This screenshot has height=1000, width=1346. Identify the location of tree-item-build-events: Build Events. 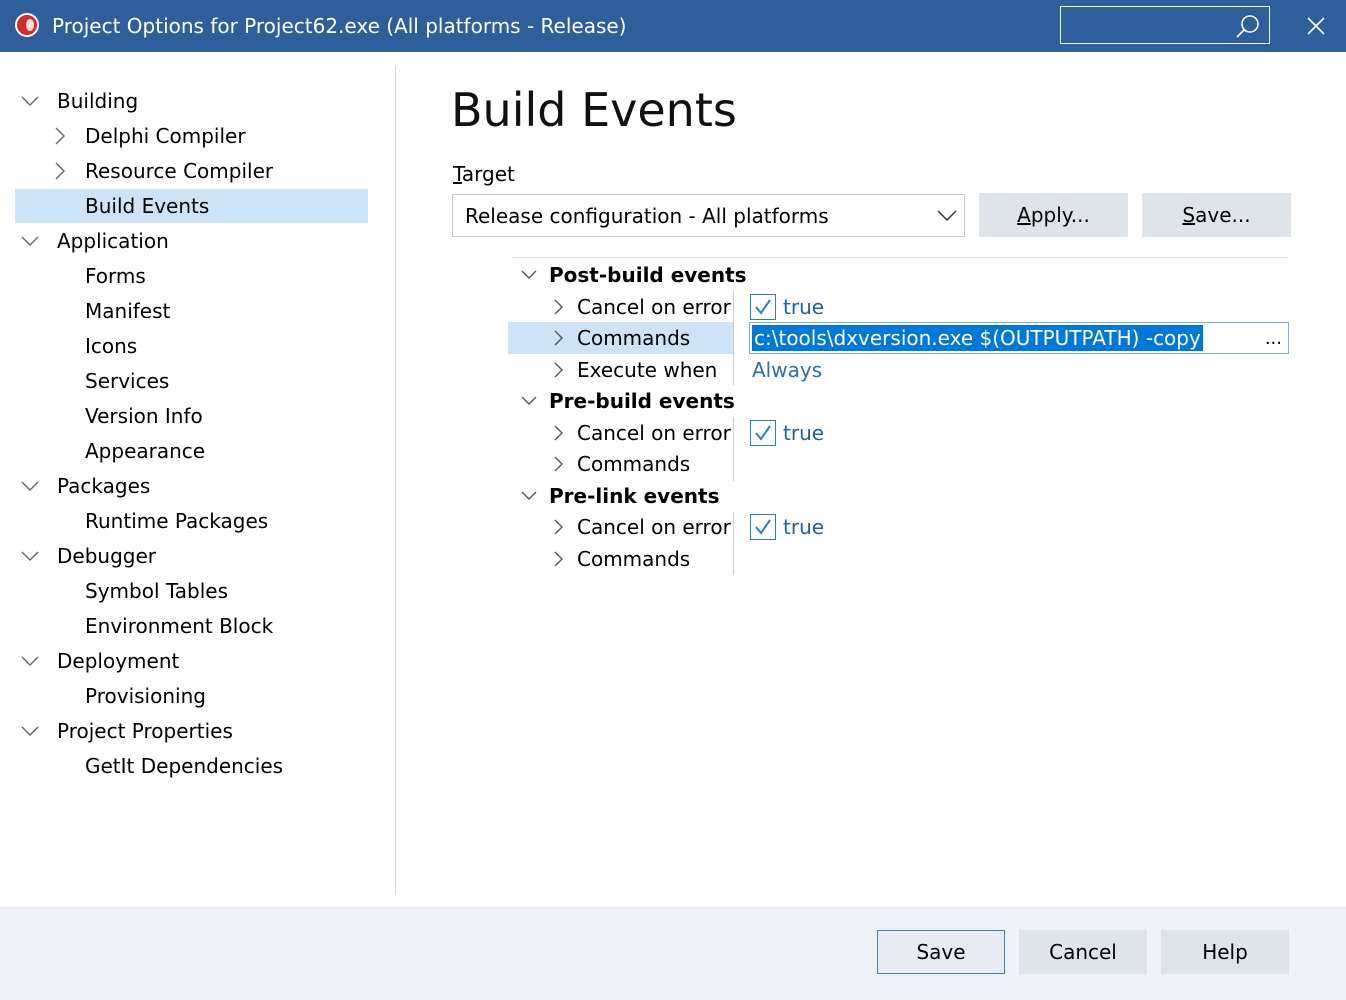
(191, 206).